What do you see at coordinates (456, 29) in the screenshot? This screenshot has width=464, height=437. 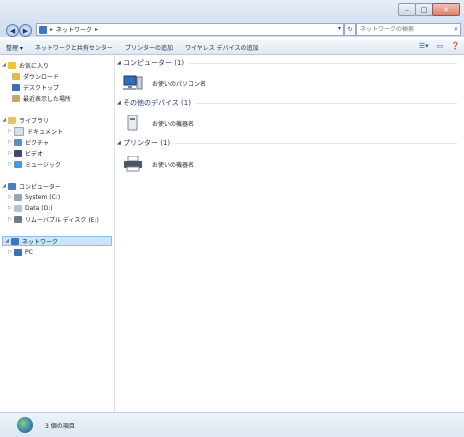 I see `search-icon: ⌕` at bounding box center [456, 29].